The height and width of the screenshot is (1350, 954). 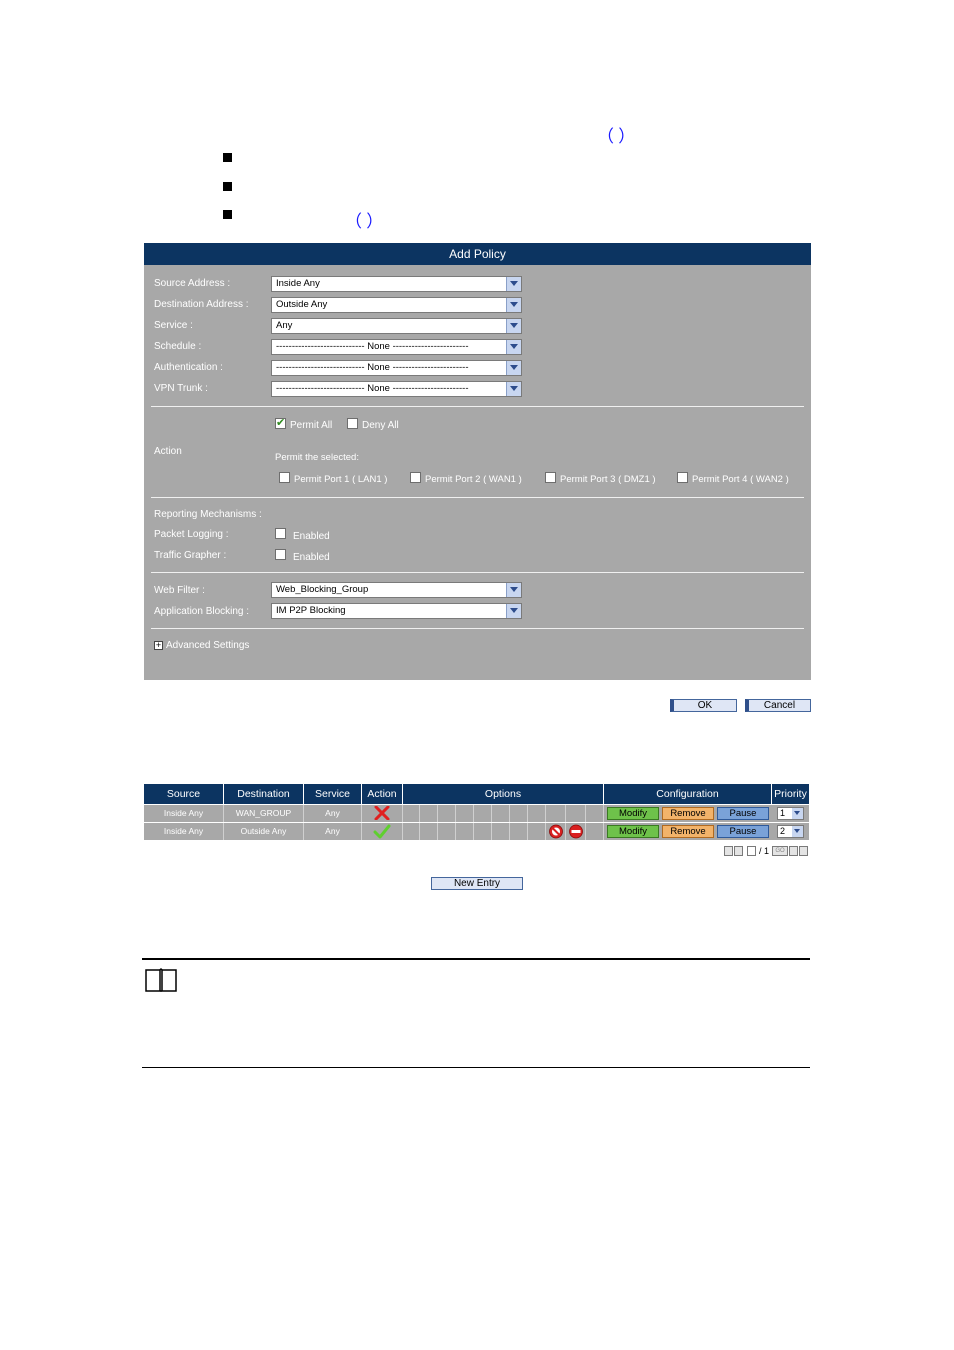 What do you see at coordinates (311, 425) in the screenshot?
I see `permit-all-label: Permit All` at bounding box center [311, 425].